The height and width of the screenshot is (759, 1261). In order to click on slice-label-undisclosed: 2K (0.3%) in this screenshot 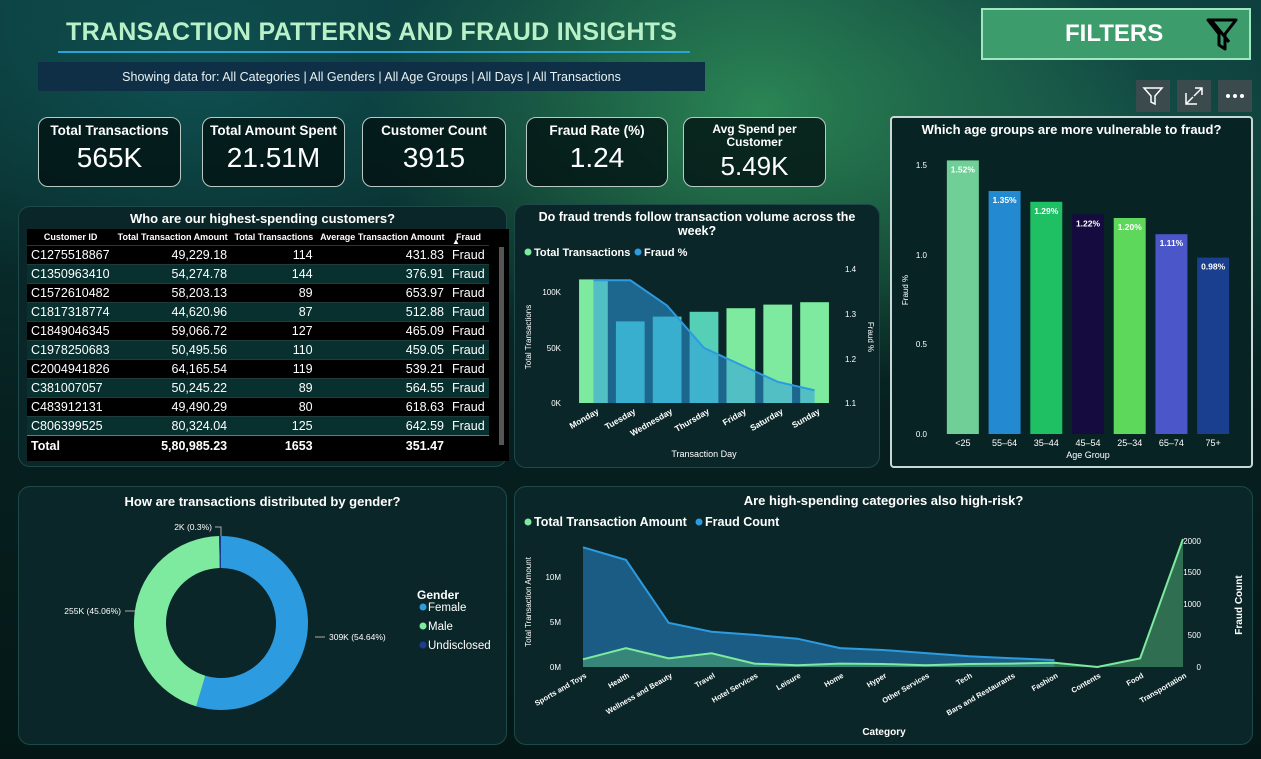, I will do `click(193, 527)`.